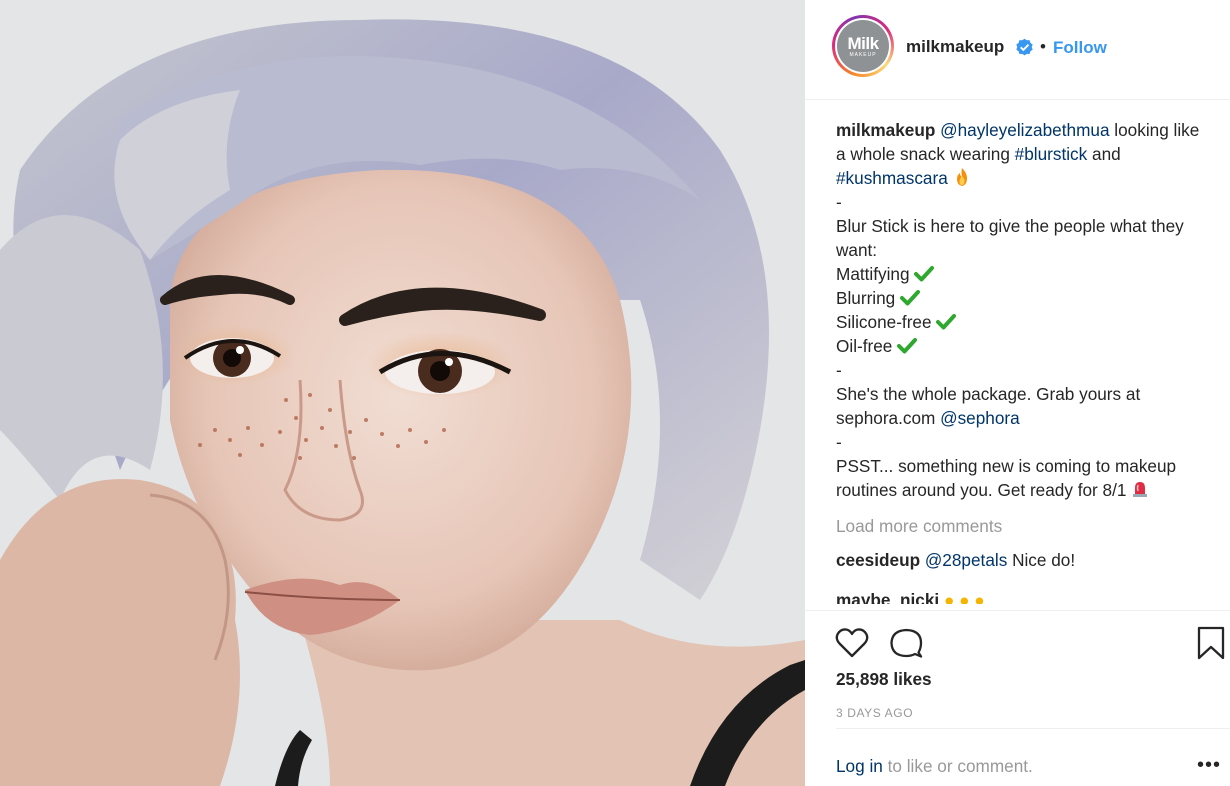 Image resolution: width=1230 pixels, height=786 pixels. What do you see at coordinates (863, 43) in the screenshot?
I see `avatar-logo-text: Milk` at bounding box center [863, 43].